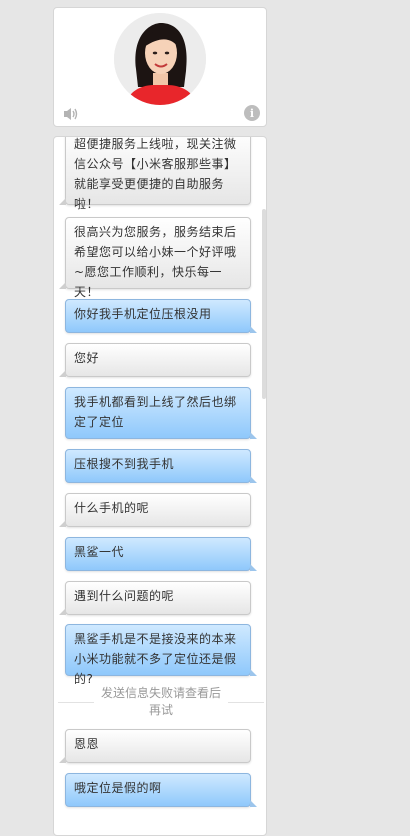 The height and width of the screenshot is (836, 410). What do you see at coordinates (155, 174) in the screenshot?
I see `agent-message: 超便捷服务上线啦，现关注微信公众号【小米客服那些事】就能享受更便捷的自助服务啦！` at bounding box center [155, 174].